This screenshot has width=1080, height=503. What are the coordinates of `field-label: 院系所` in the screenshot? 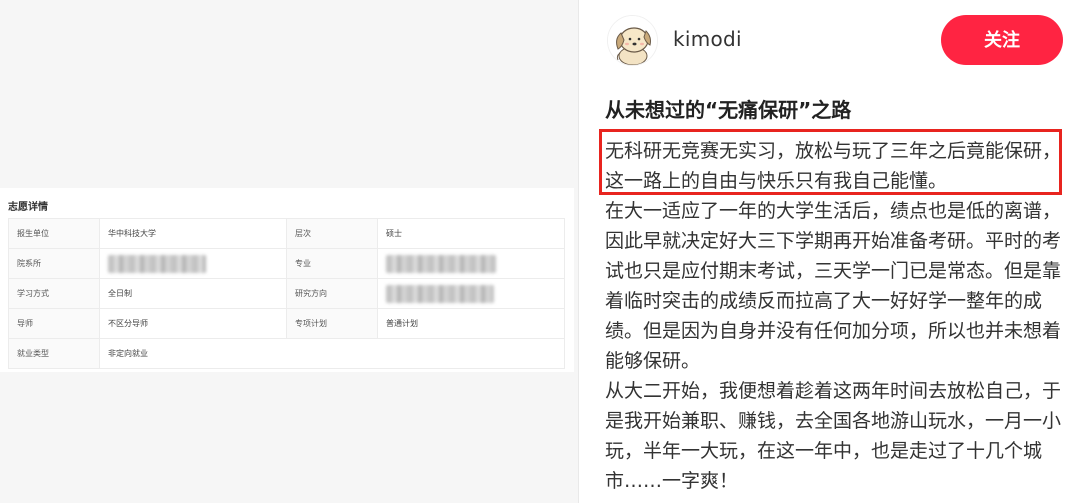 It's located at (54, 263).